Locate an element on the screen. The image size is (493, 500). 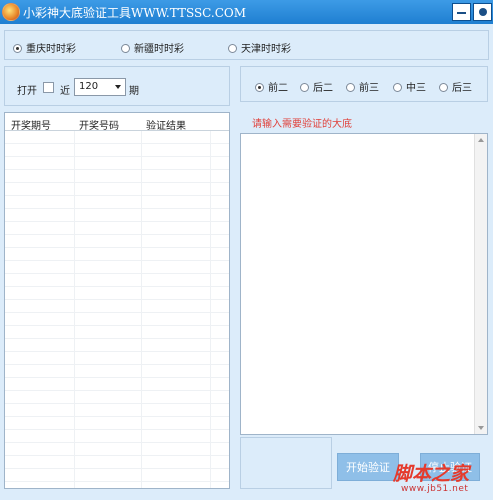
watermark: 脚本之家 www.jb51.net is located at coordinates (443, 479).